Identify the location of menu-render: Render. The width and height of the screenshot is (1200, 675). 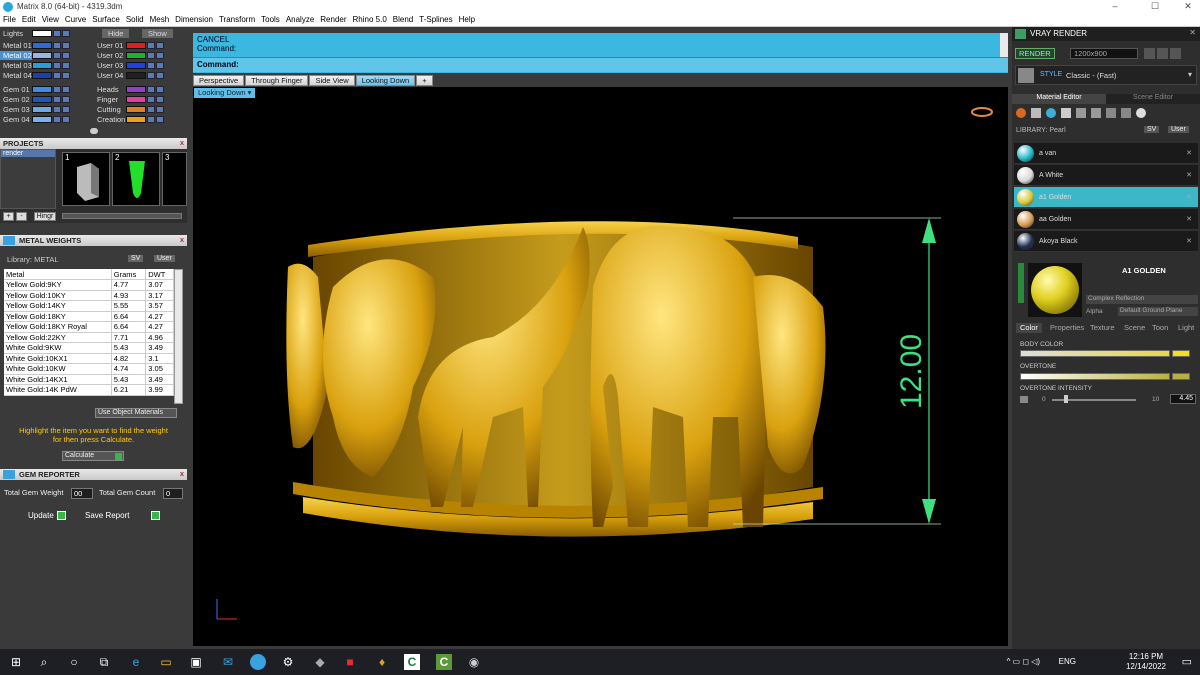
(333, 19).